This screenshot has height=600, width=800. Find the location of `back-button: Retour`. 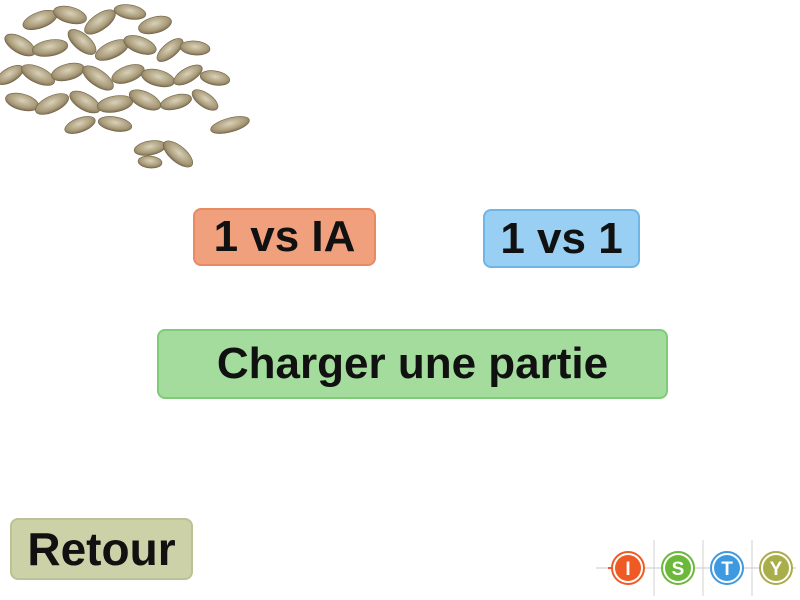

back-button: Retour is located at coordinates (101, 549).